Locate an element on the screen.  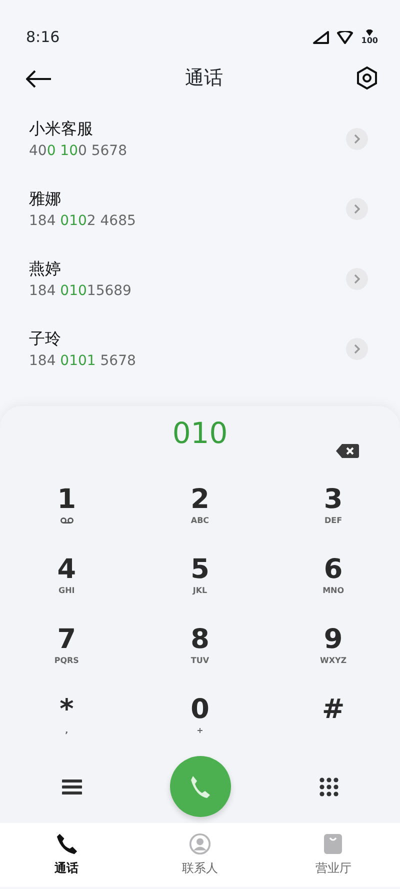
voicemail-icon is located at coordinates (67, 520).